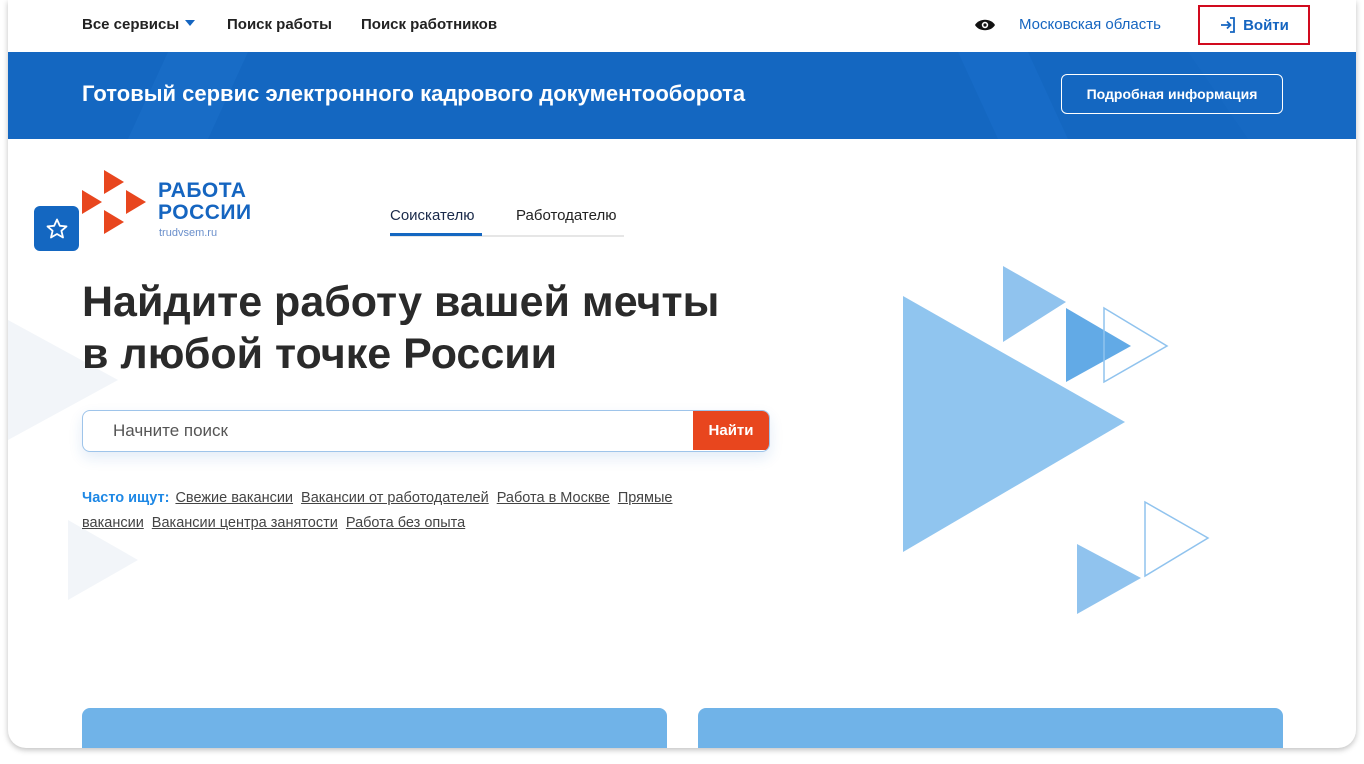 The width and height of the screenshot is (1364, 764). I want to click on frequent-link-no-experience: Работа без опыта, so click(405, 523).